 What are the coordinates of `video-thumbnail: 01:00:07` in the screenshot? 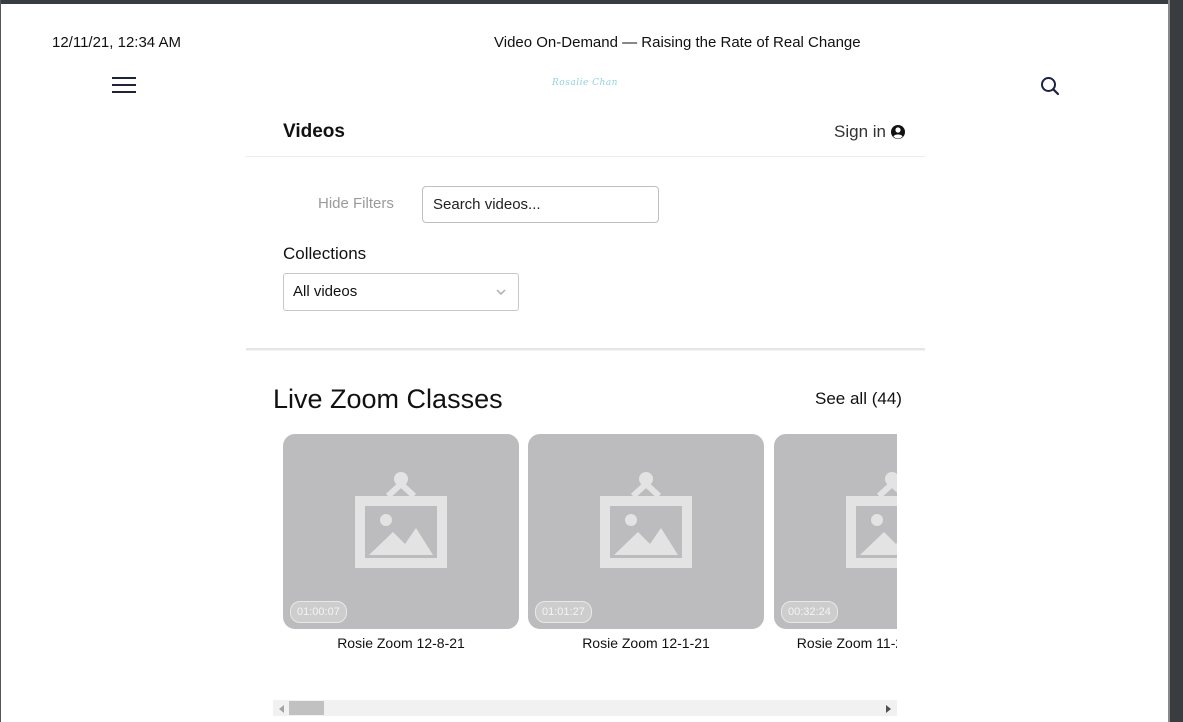 It's located at (401, 531).